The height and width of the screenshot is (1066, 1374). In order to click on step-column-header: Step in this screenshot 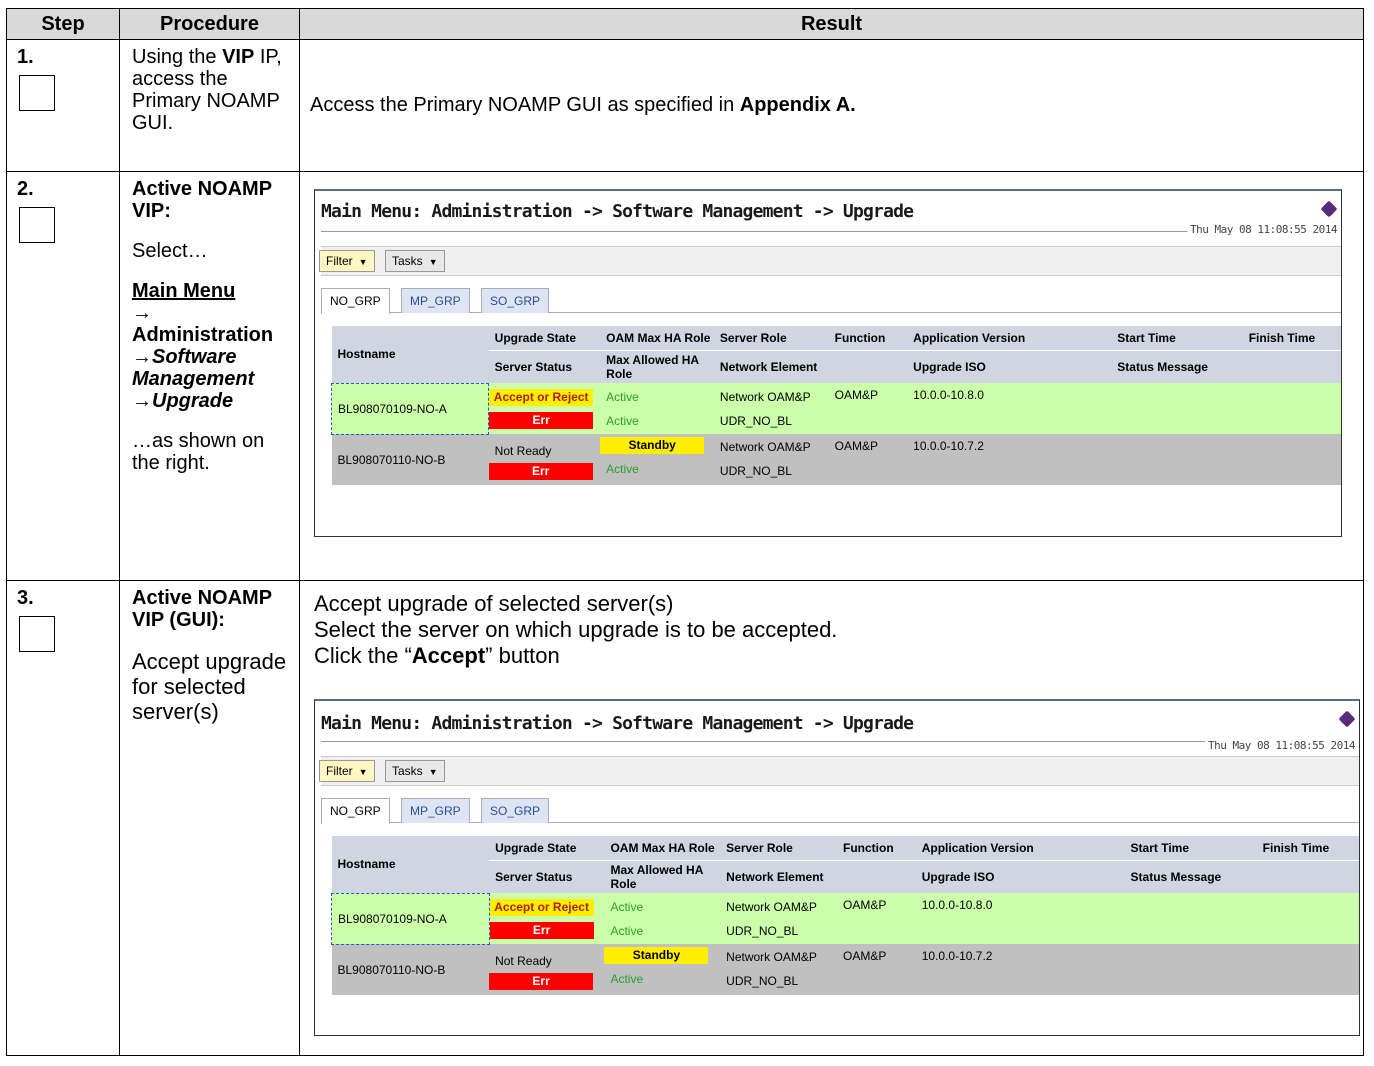, I will do `click(63, 24)`.